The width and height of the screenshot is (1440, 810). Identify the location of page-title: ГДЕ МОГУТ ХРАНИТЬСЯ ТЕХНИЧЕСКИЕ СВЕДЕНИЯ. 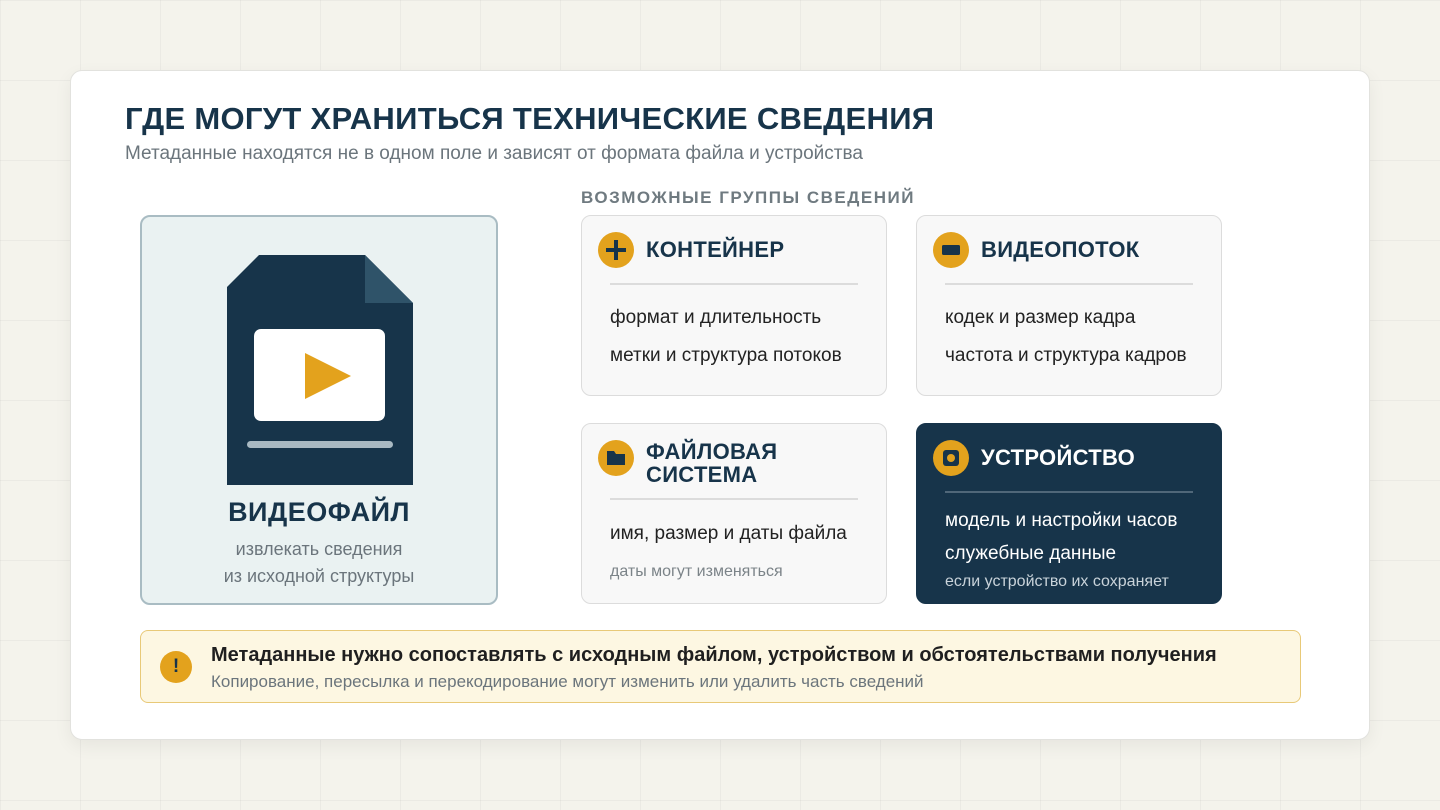
(530, 118).